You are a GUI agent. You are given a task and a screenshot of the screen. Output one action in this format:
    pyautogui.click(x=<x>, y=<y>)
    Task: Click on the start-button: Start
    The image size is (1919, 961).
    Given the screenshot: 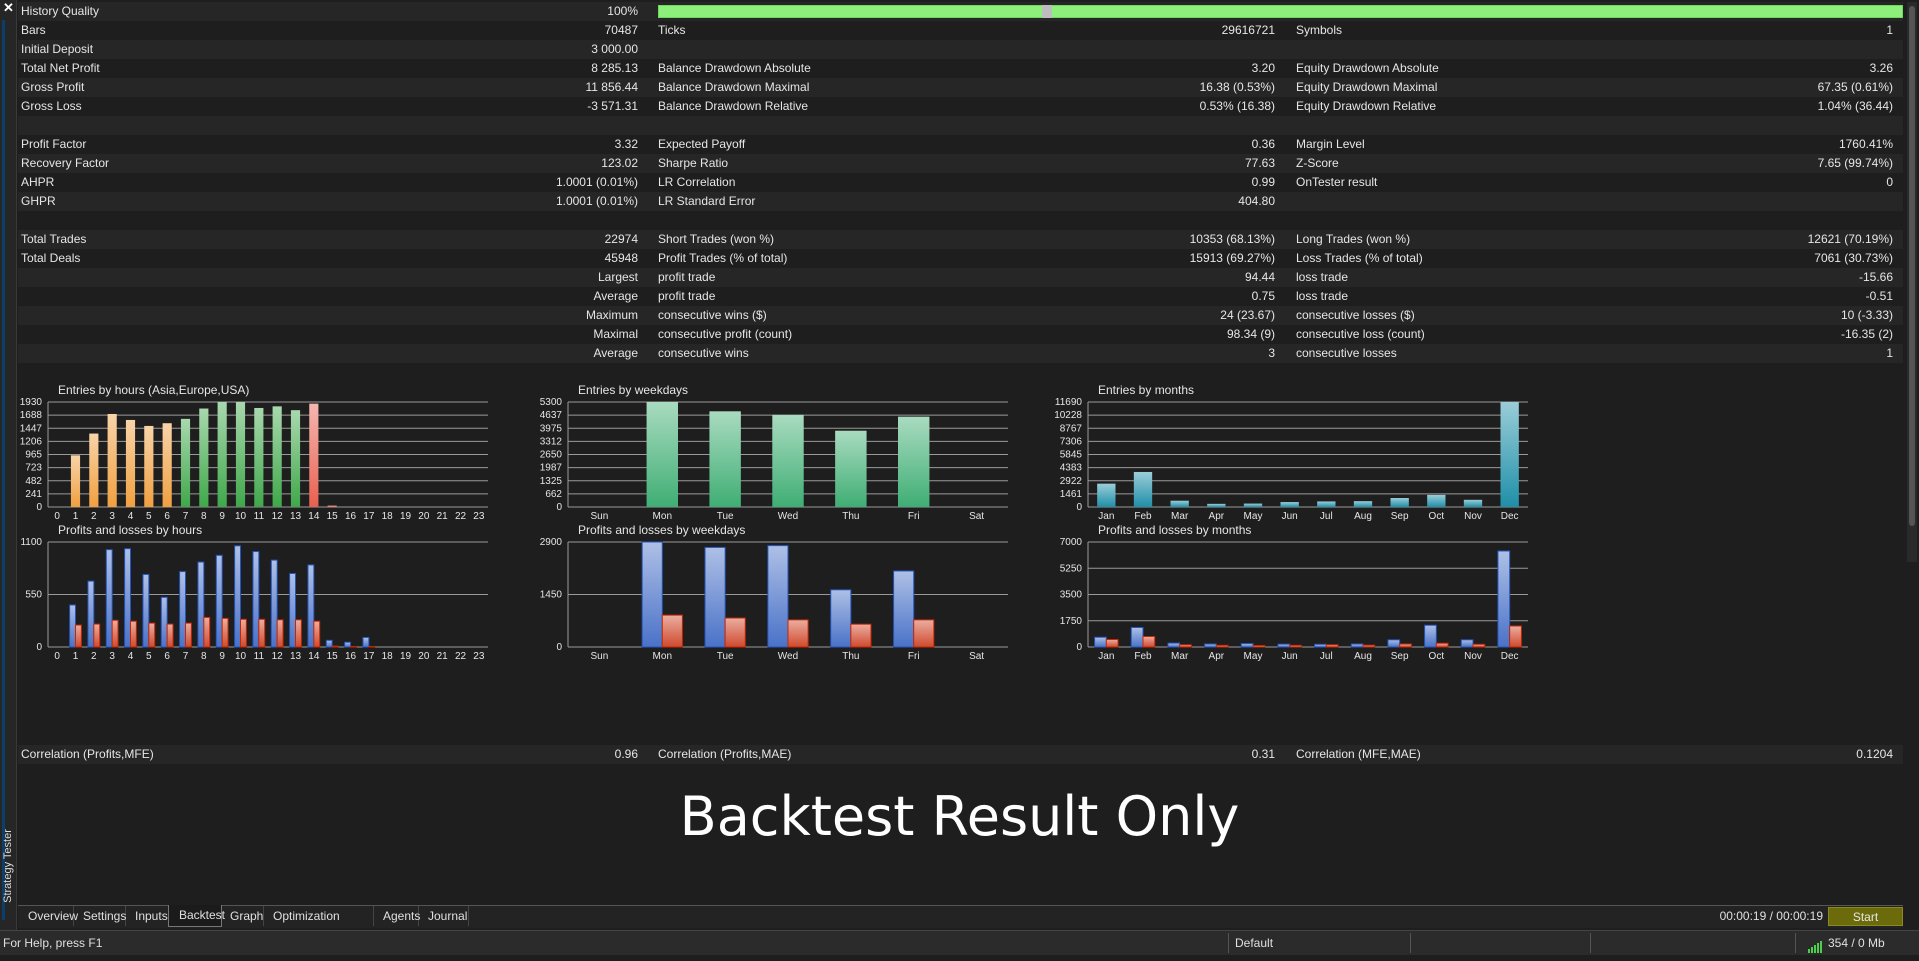 What is the action you would take?
    pyautogui.click(x=1865, y=916)
    